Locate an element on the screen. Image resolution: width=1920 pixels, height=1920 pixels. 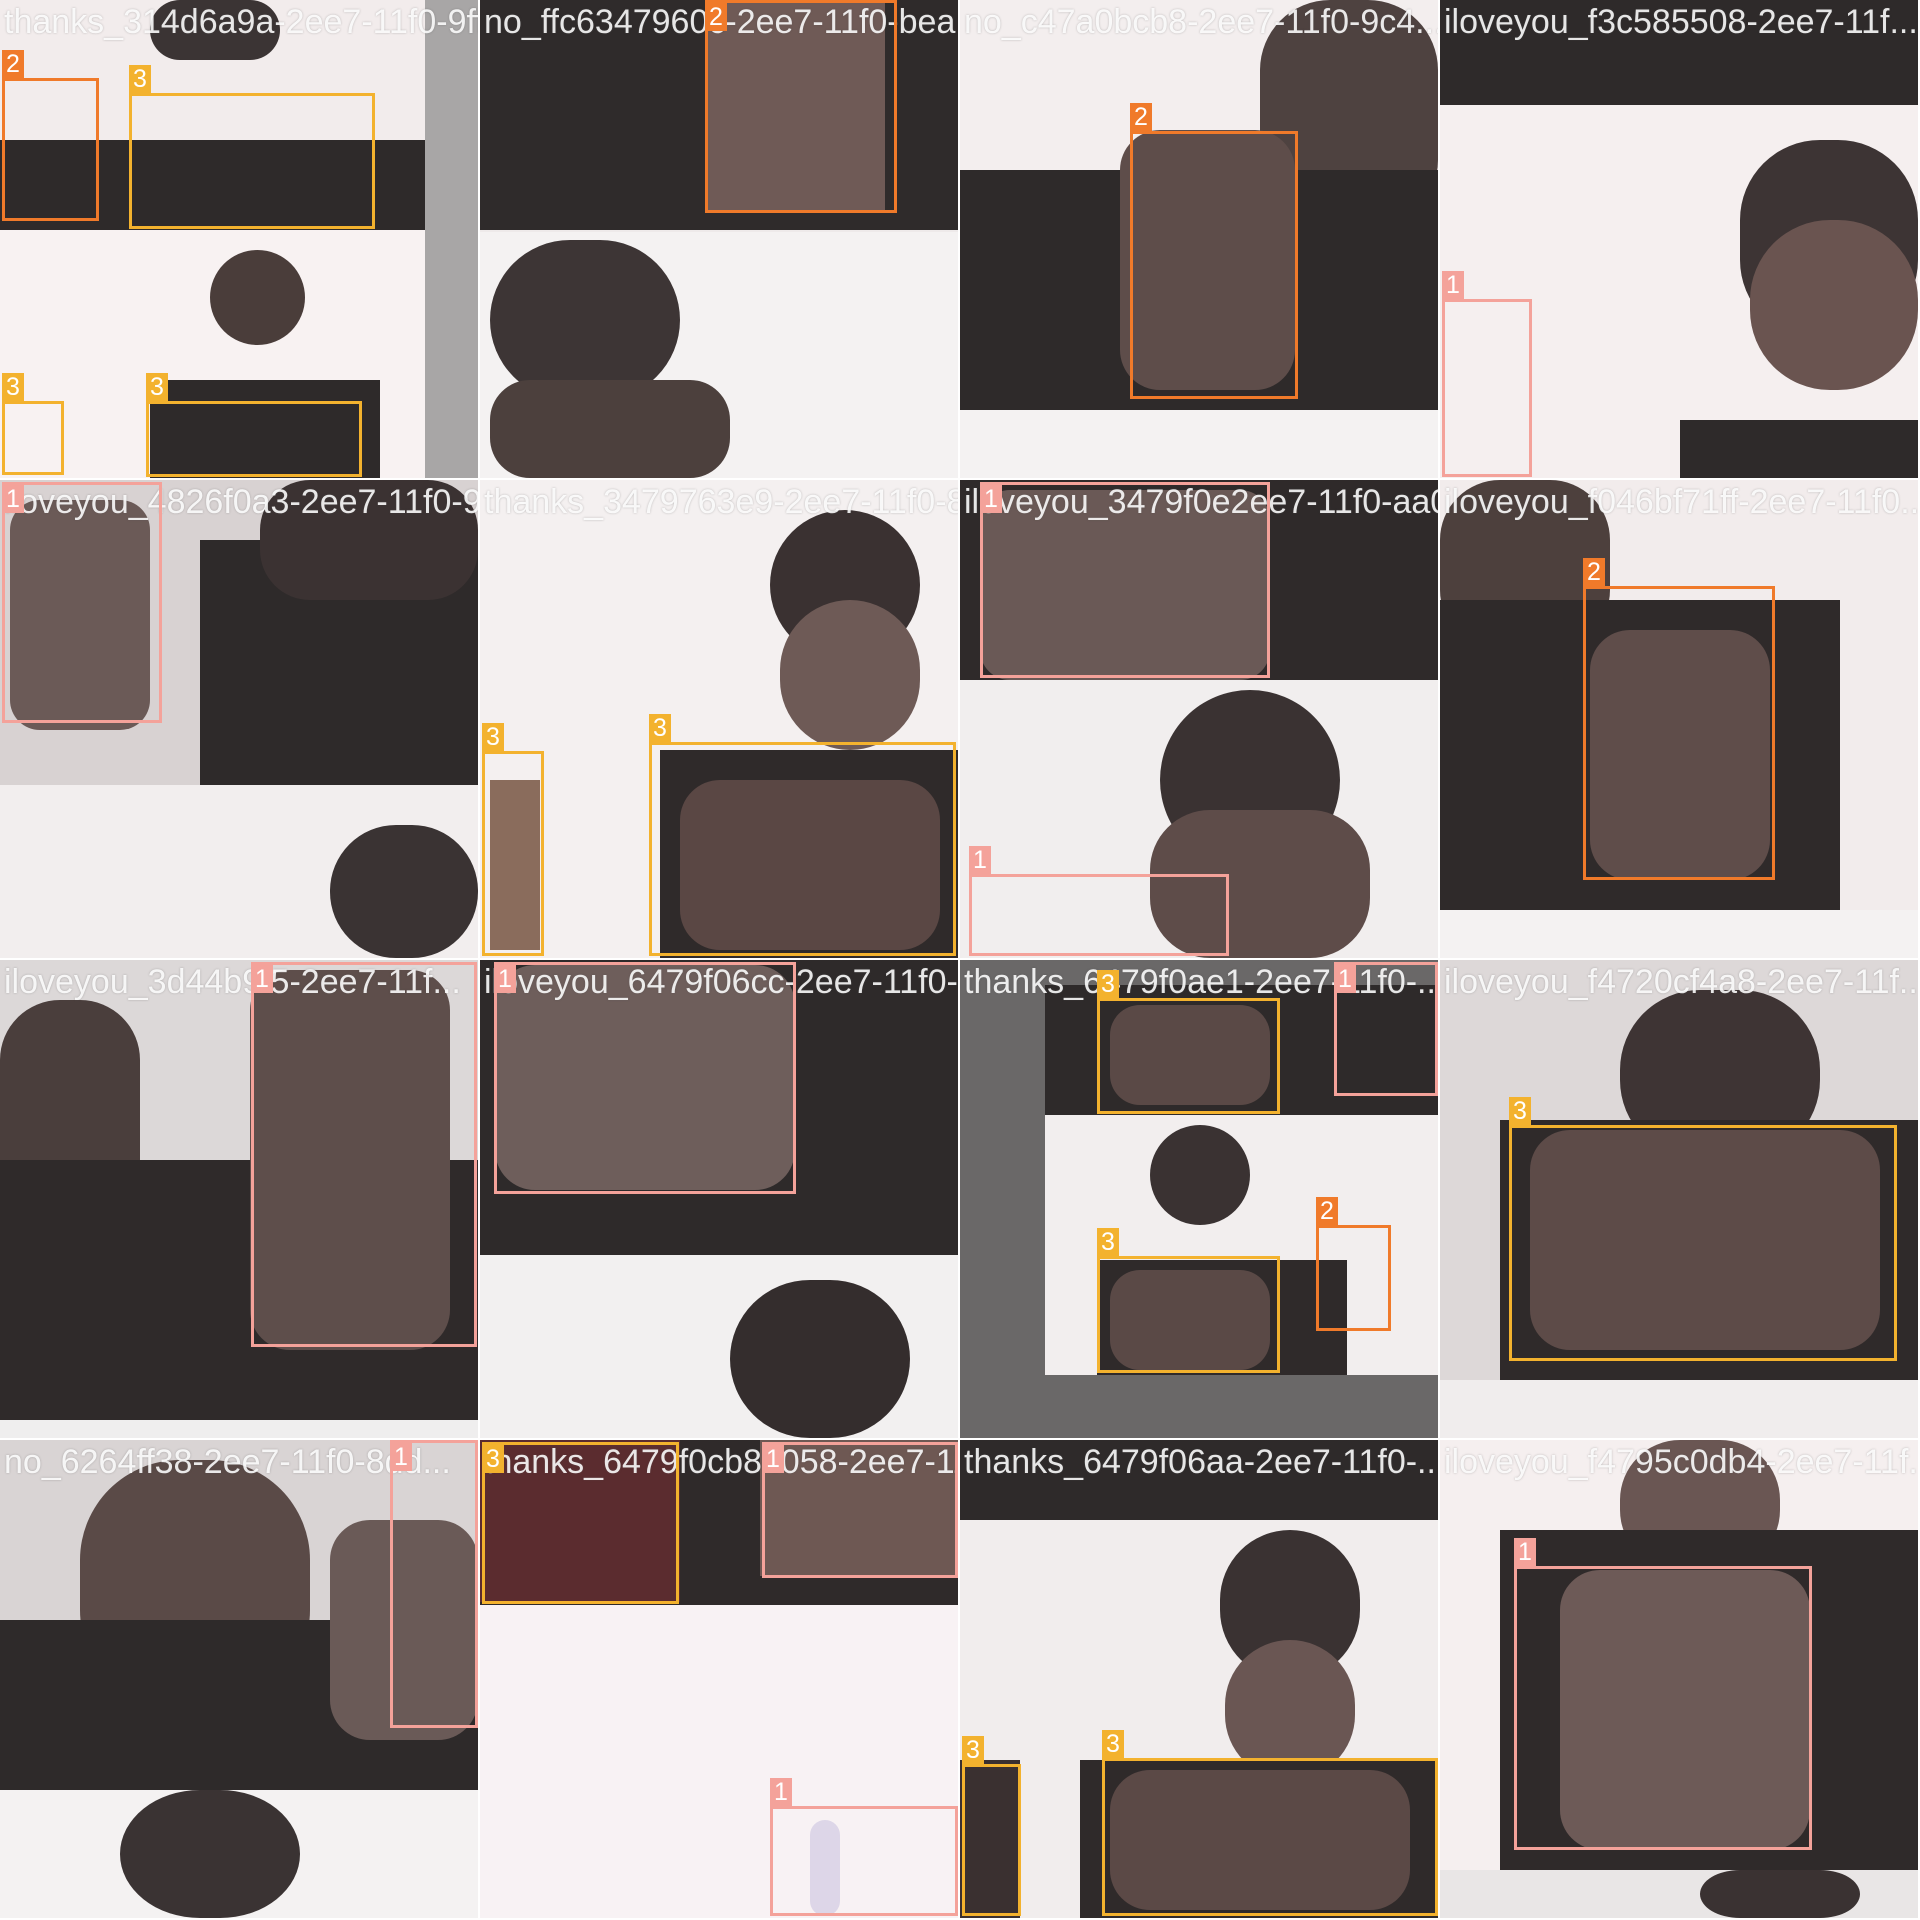
mosaic-tile: no_6264ff38-2ee7-11f0-8dd... 1 is located at coordinates (239, 1679).